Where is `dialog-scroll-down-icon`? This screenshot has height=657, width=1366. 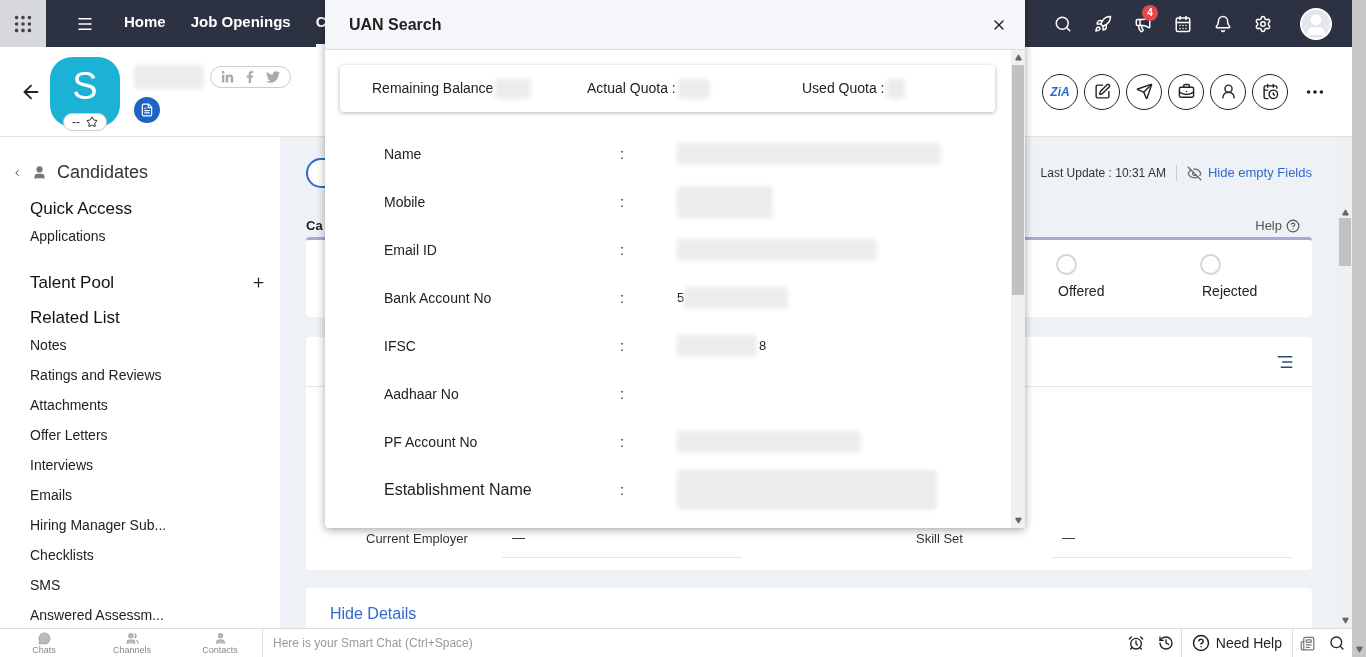 dialog-scroll-down-icon is located at coordinates (1018, 520).